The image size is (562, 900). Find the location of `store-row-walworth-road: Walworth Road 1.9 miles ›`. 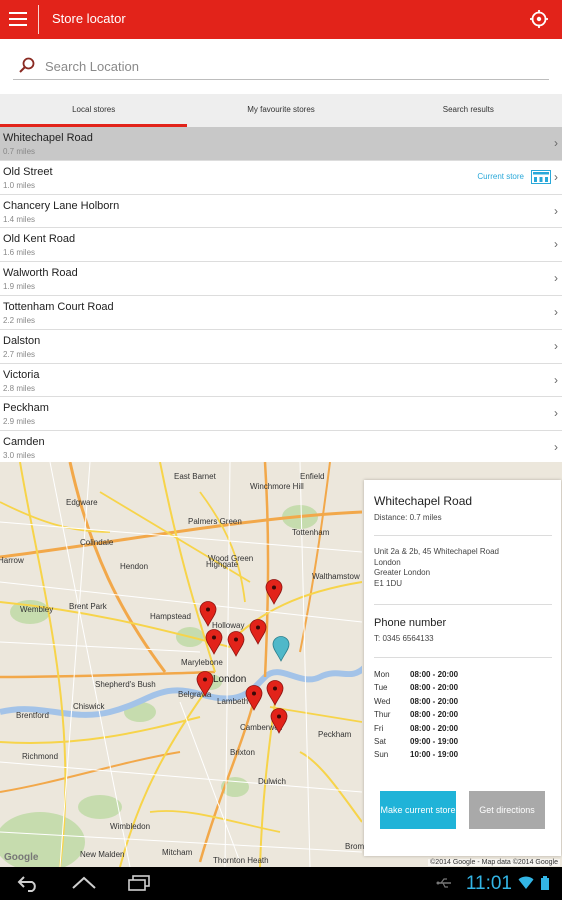

store-row-walworth-road: Walworth Road 1.9 miles › is located at coordinates (281, 279).